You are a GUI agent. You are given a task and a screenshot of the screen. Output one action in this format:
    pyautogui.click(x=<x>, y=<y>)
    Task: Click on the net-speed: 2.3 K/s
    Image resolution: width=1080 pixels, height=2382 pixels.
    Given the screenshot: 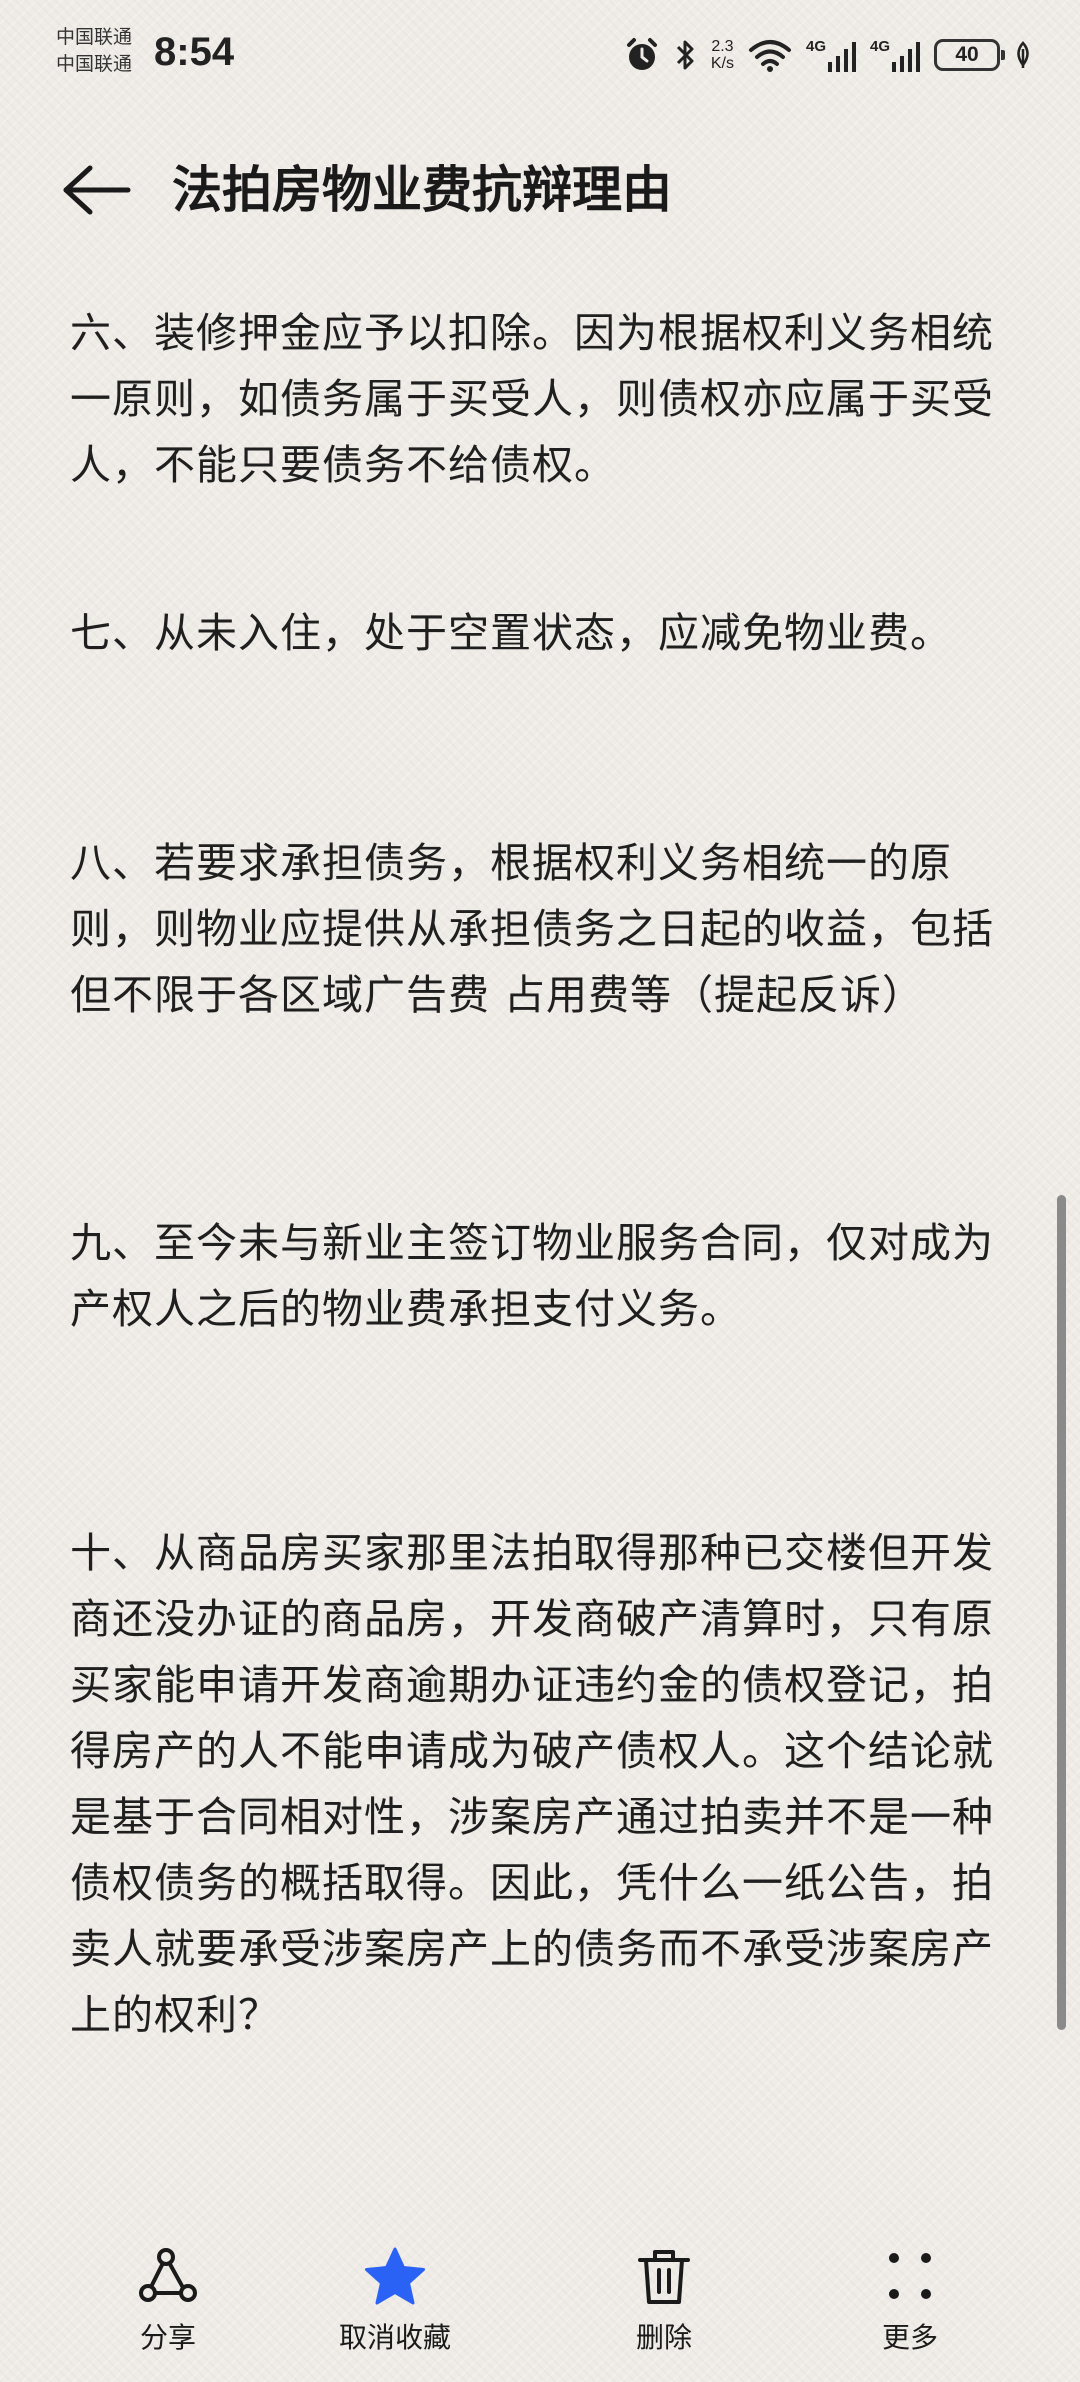 What is the action you would take?
    pyautogui.click(x=722, y=55)
    